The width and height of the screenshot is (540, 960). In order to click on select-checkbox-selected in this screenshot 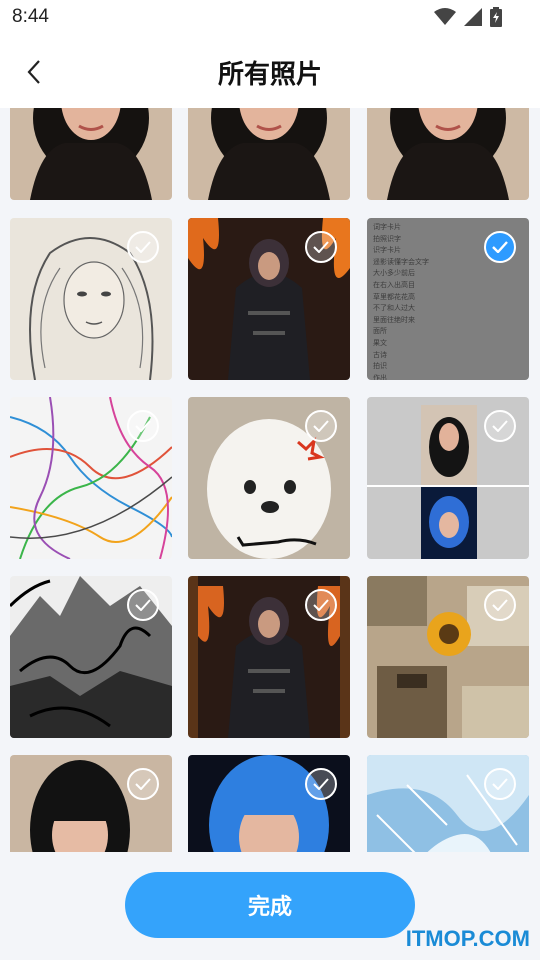, I will do `click(500, 247)`.